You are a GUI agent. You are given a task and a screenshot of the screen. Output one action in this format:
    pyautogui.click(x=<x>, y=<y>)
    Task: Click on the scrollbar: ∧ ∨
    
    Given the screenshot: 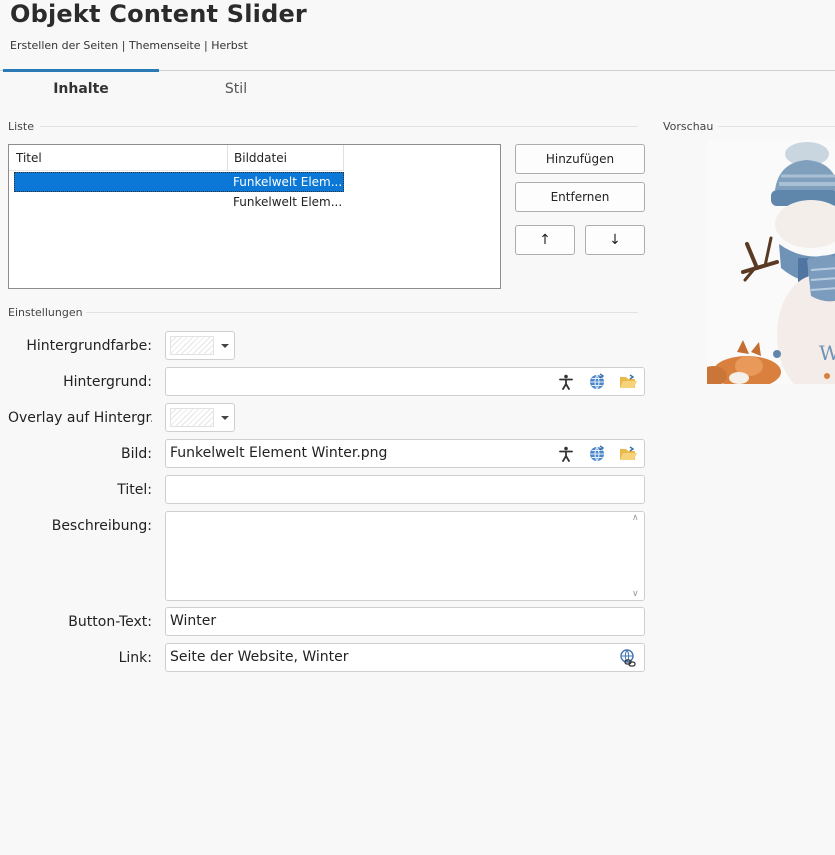 What is the action you would take?
    pyautogui.click(x=637, y=556)
    